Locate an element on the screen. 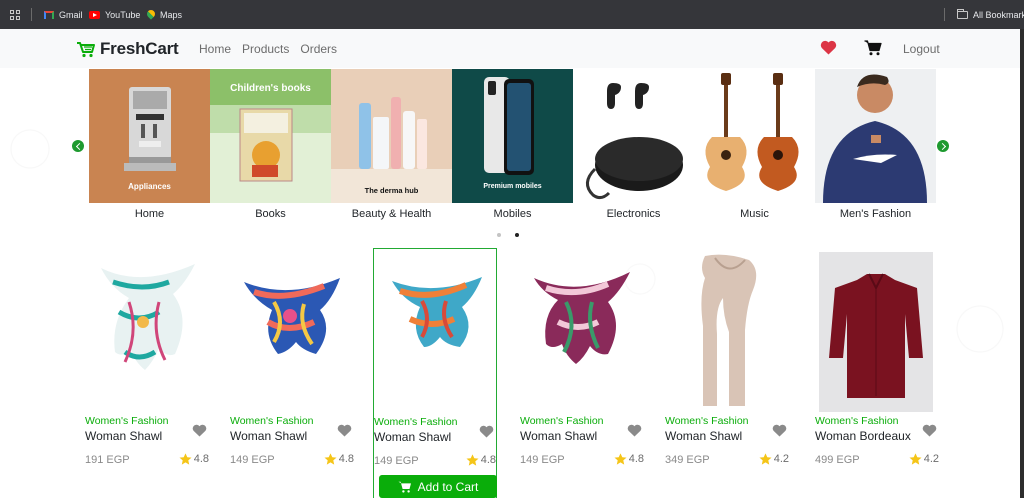 The width and height of the screenshot is (1024, 498). bookmark-gmail: Gmail is located at coordinates (63, 15).